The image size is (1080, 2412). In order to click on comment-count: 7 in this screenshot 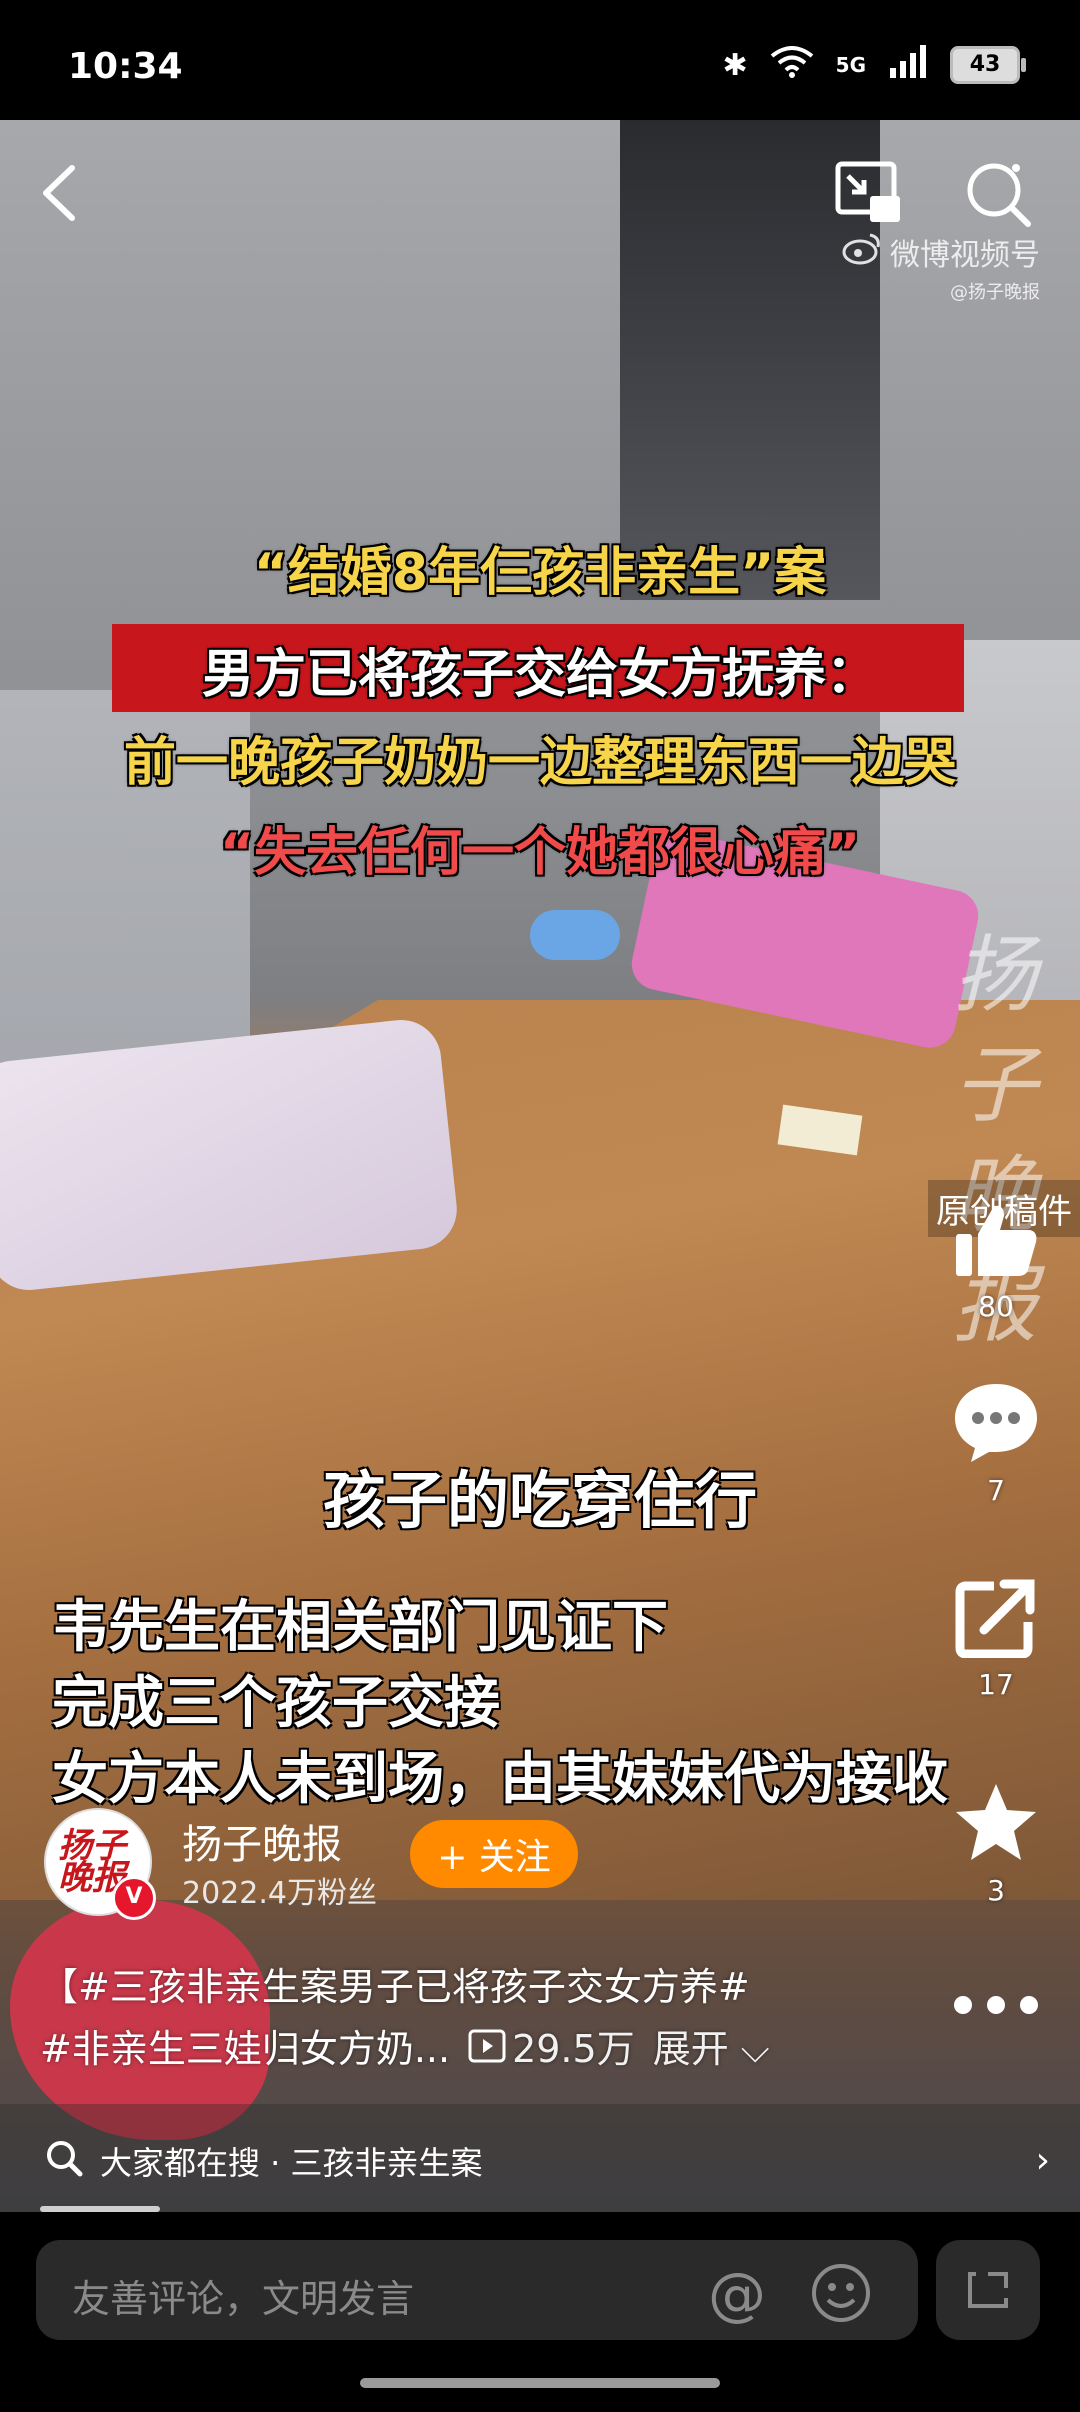, I will do `click(996, 1490)`.